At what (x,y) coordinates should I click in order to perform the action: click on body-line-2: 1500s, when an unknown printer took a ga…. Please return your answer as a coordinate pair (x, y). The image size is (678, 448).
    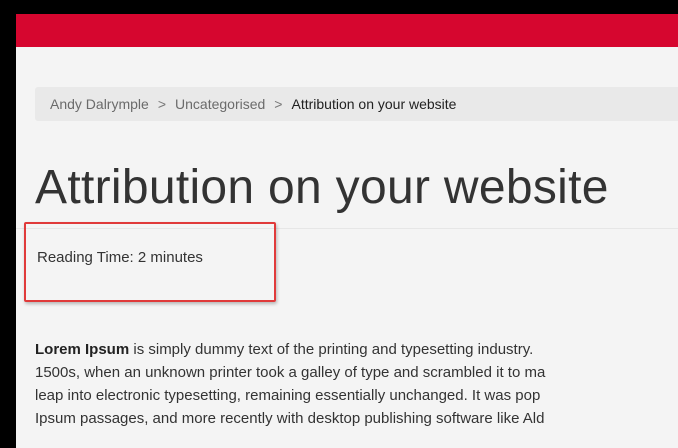
    Looking at the image, I should click on (290, 372).